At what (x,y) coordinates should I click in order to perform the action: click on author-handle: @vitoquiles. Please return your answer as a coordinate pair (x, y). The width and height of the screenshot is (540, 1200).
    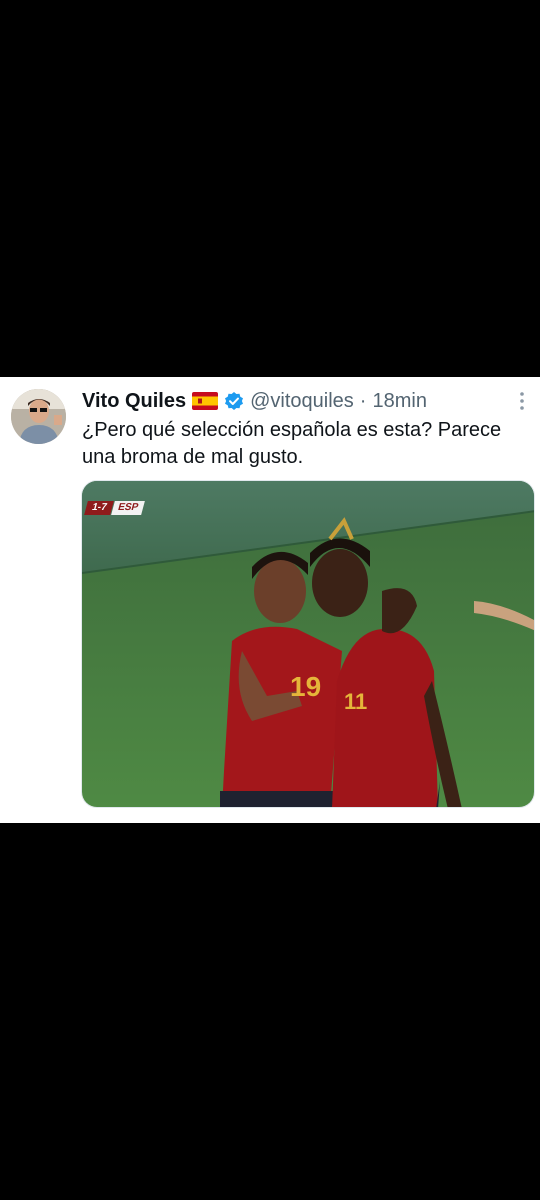
    Looking at the image, I should click on (302, 401).